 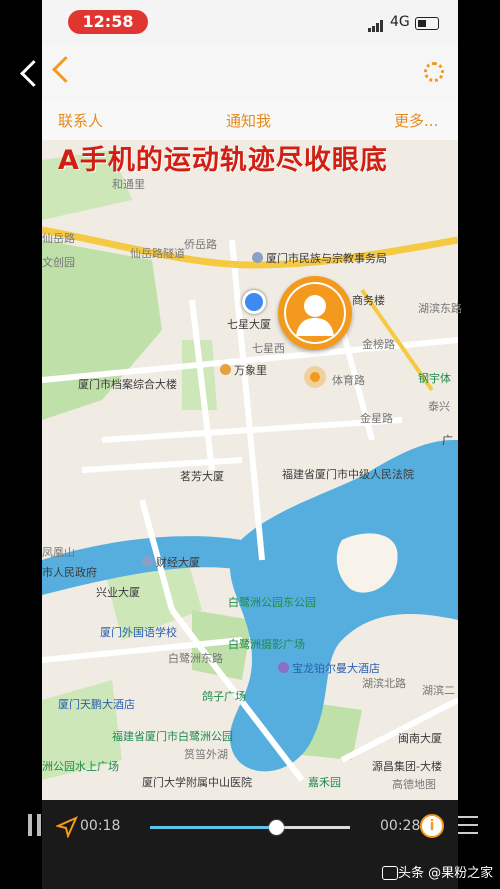 I want to click on poi-label: 财经大厦, so click(x=171, y=562).